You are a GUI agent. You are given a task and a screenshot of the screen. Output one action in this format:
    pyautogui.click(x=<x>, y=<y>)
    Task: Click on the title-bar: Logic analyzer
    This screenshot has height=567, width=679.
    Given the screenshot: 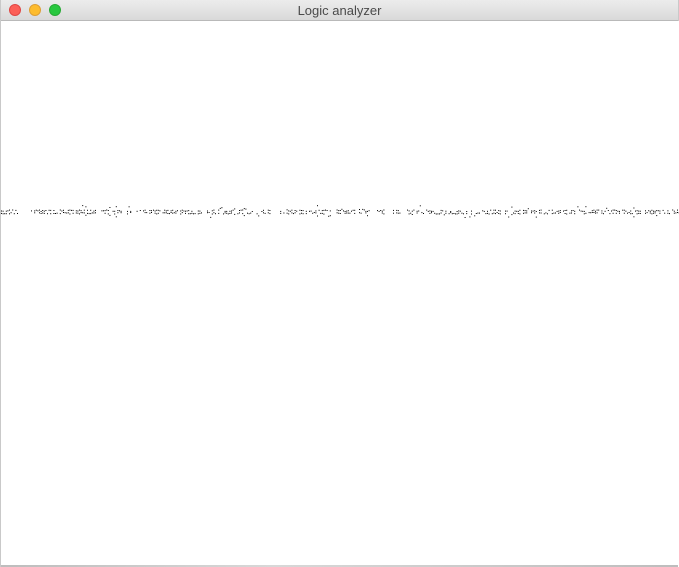 What is the action you would take?
    pyautogui.click(x=339, y=10)
    